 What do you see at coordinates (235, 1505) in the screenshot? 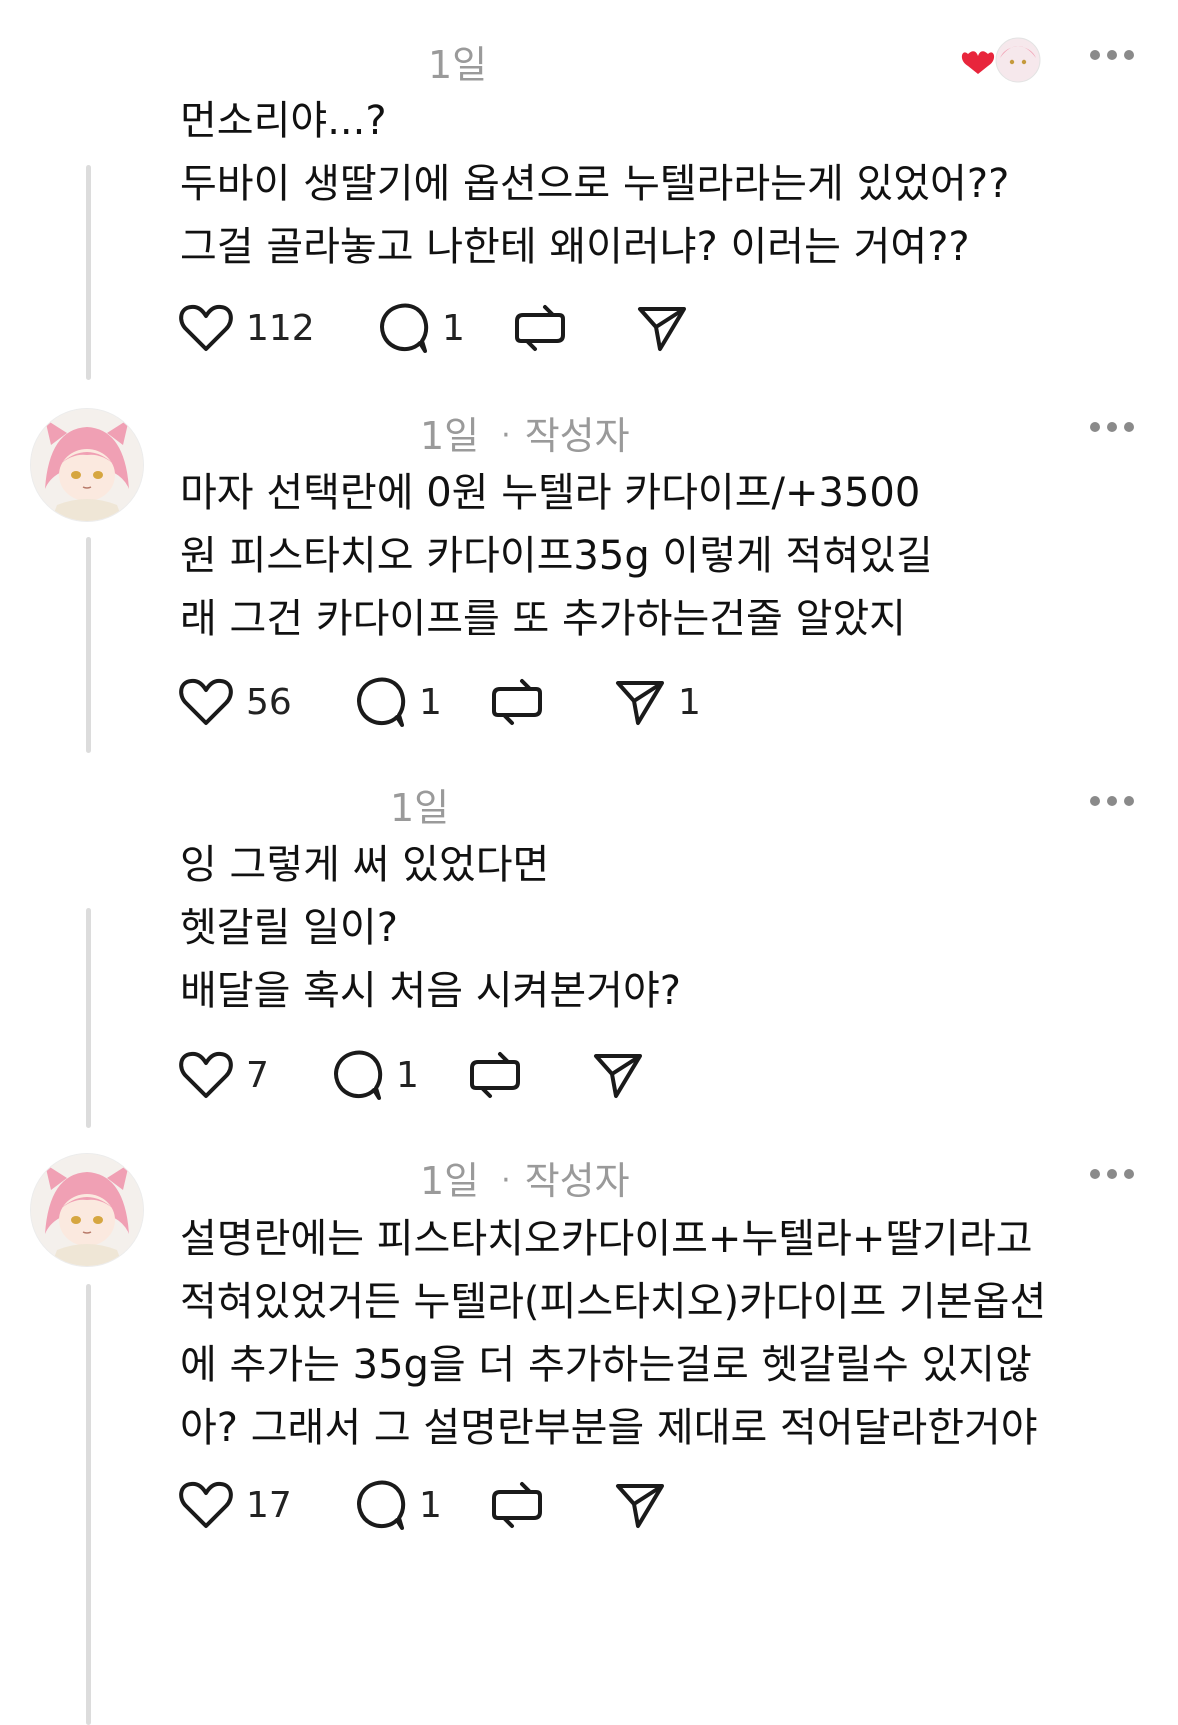
I see `like-button: 17` at bounding box center [235, 1505].